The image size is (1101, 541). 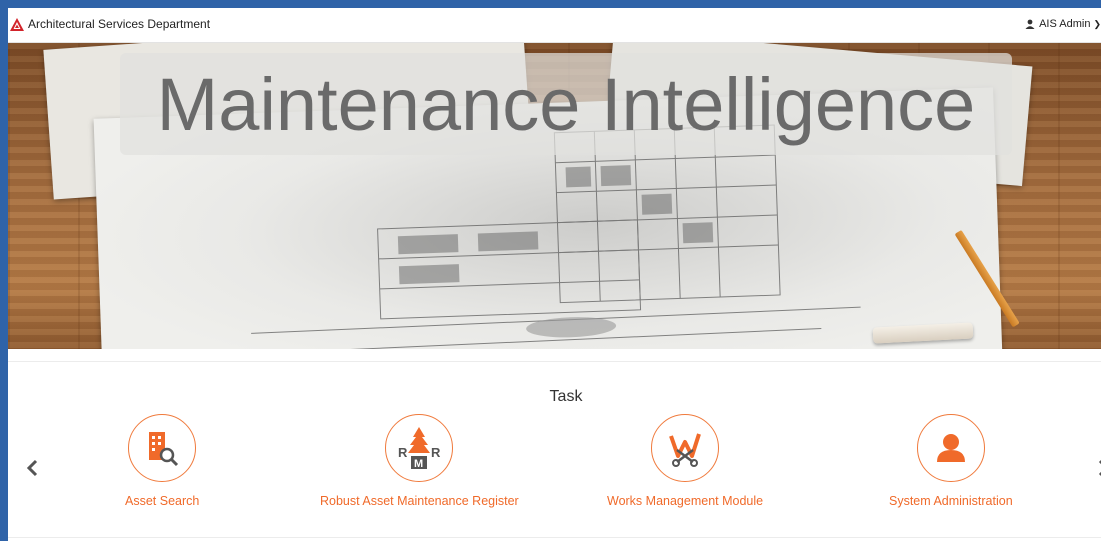 What do you see at coordinates (17, 24) in the screenshot?
I see `triangle-logo-icon` at bounding box center [17, 24].